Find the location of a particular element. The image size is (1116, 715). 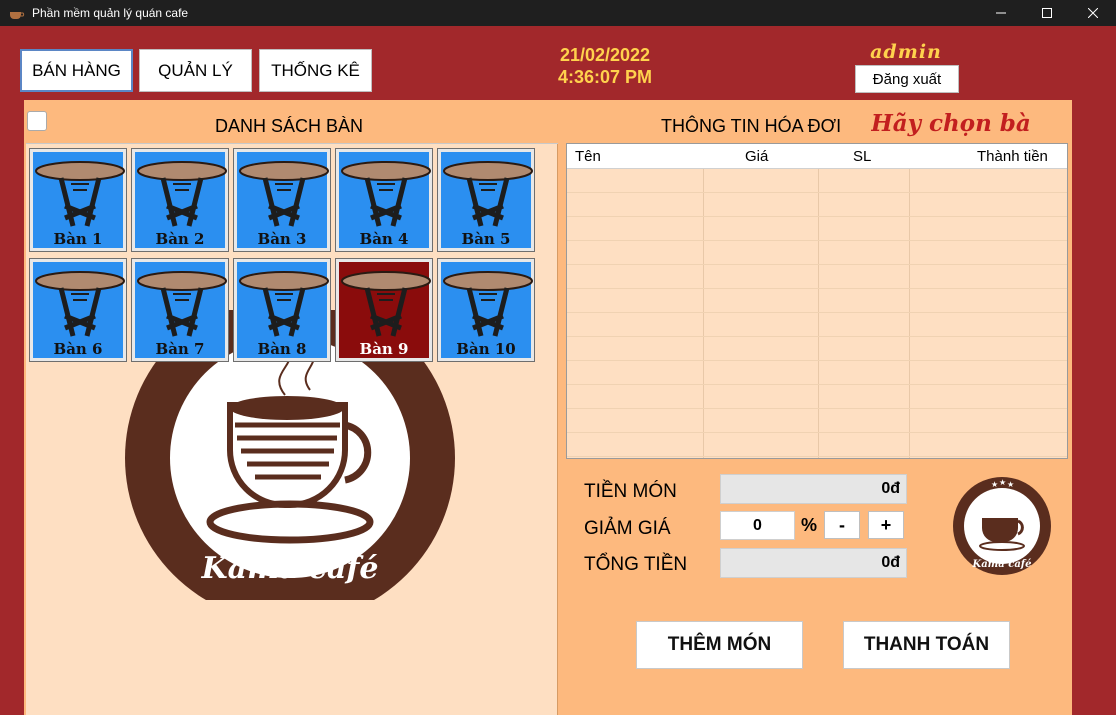

table-tile: Bàn 1 is located at coordinates (79, 200).